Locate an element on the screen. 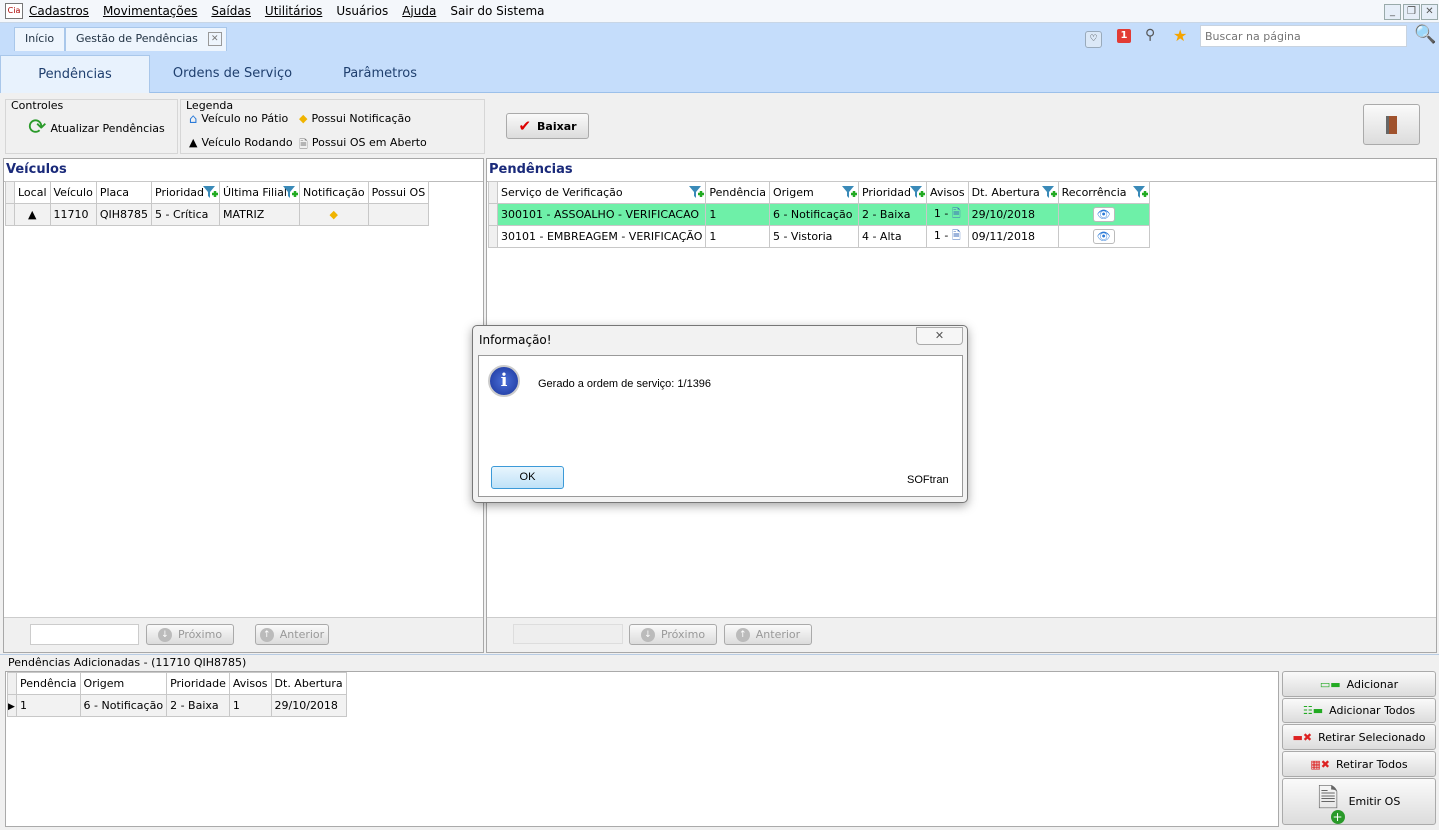 The width and height of the screenshot is (1439, 830). column-header: Última Filial is located at coordinates (259, 192).